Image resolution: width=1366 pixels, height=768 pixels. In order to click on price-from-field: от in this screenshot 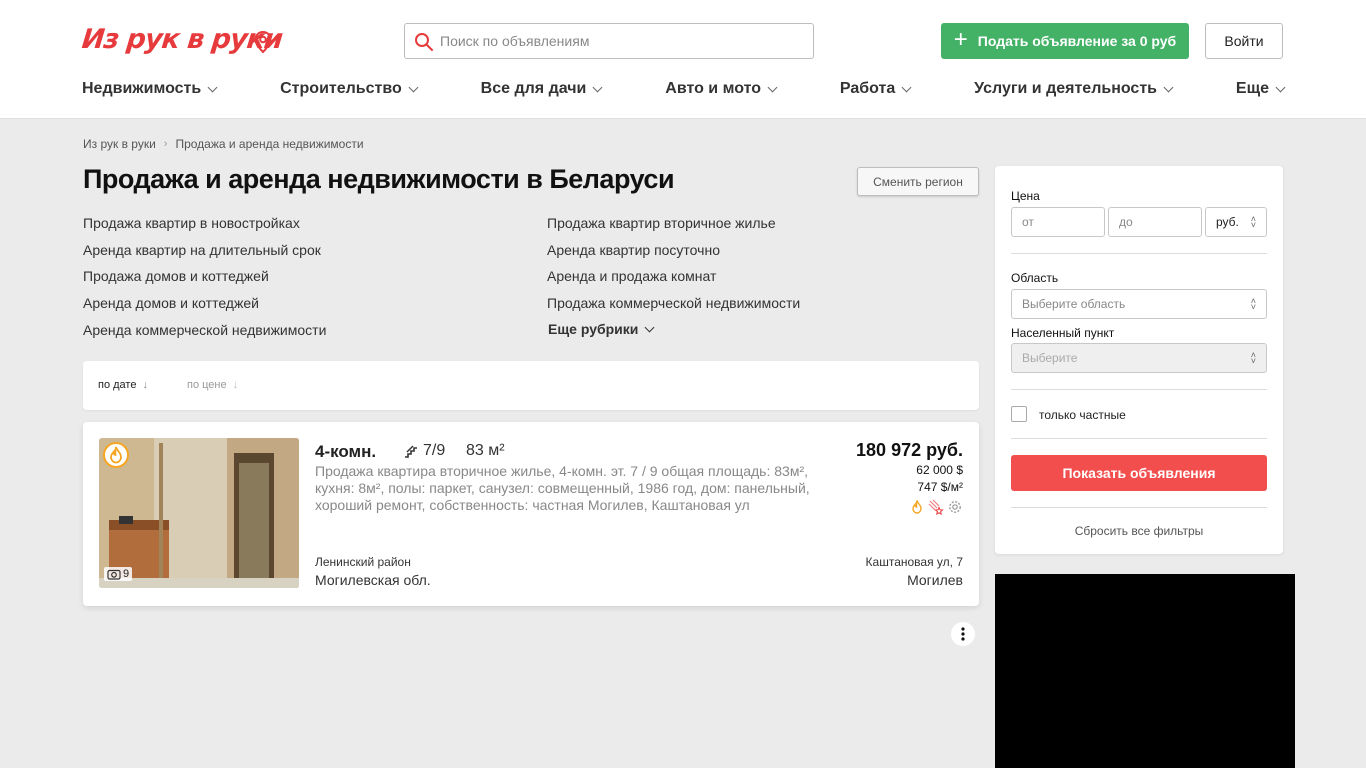, I will do `click(1058, 222)`.